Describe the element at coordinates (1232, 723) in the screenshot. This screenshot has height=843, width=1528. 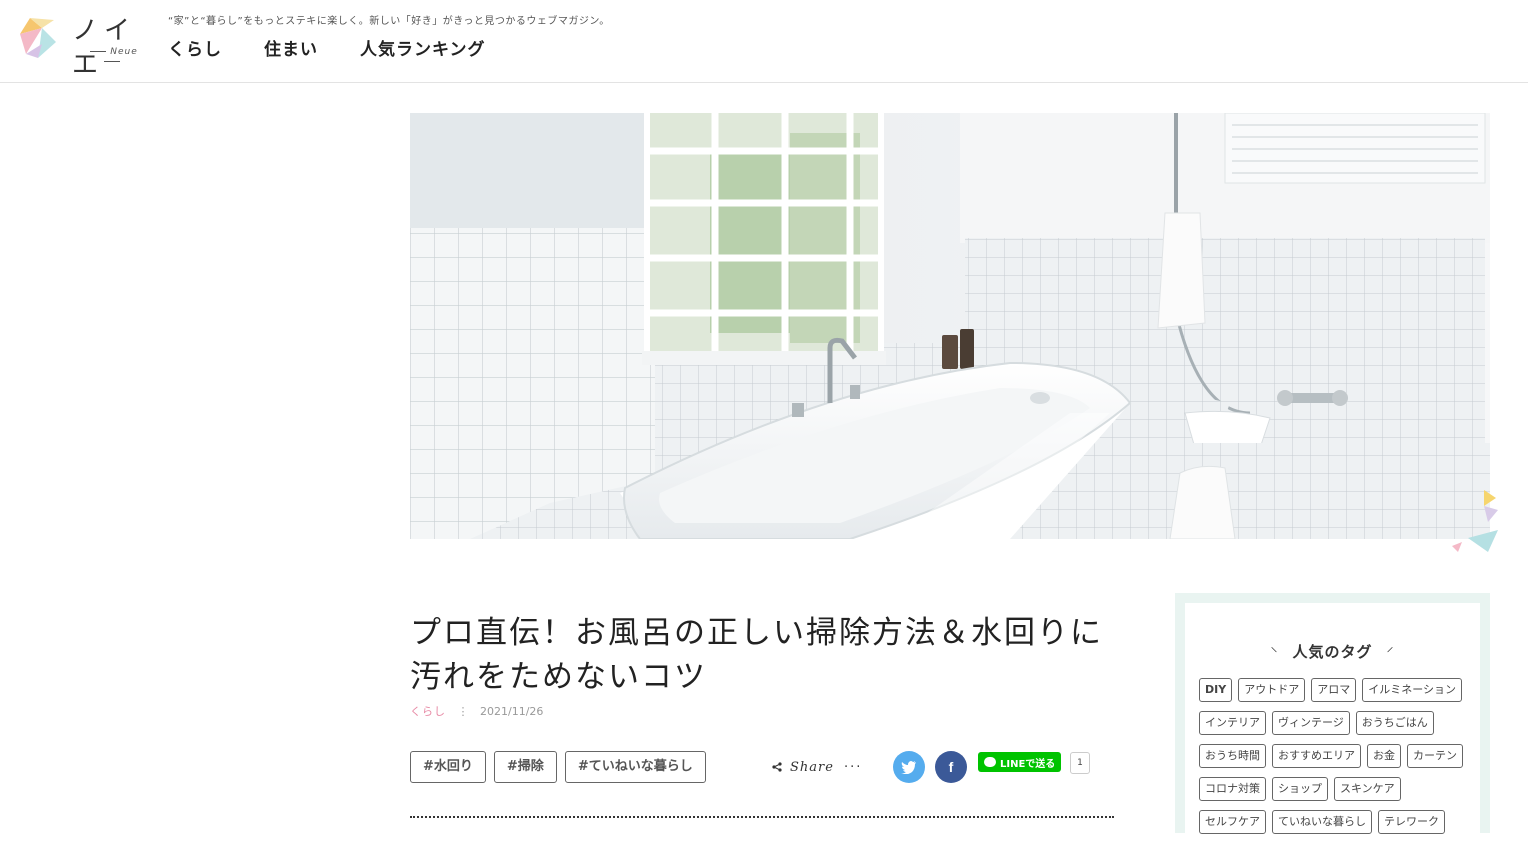
I see `popular-tag: インテリア` at that location.